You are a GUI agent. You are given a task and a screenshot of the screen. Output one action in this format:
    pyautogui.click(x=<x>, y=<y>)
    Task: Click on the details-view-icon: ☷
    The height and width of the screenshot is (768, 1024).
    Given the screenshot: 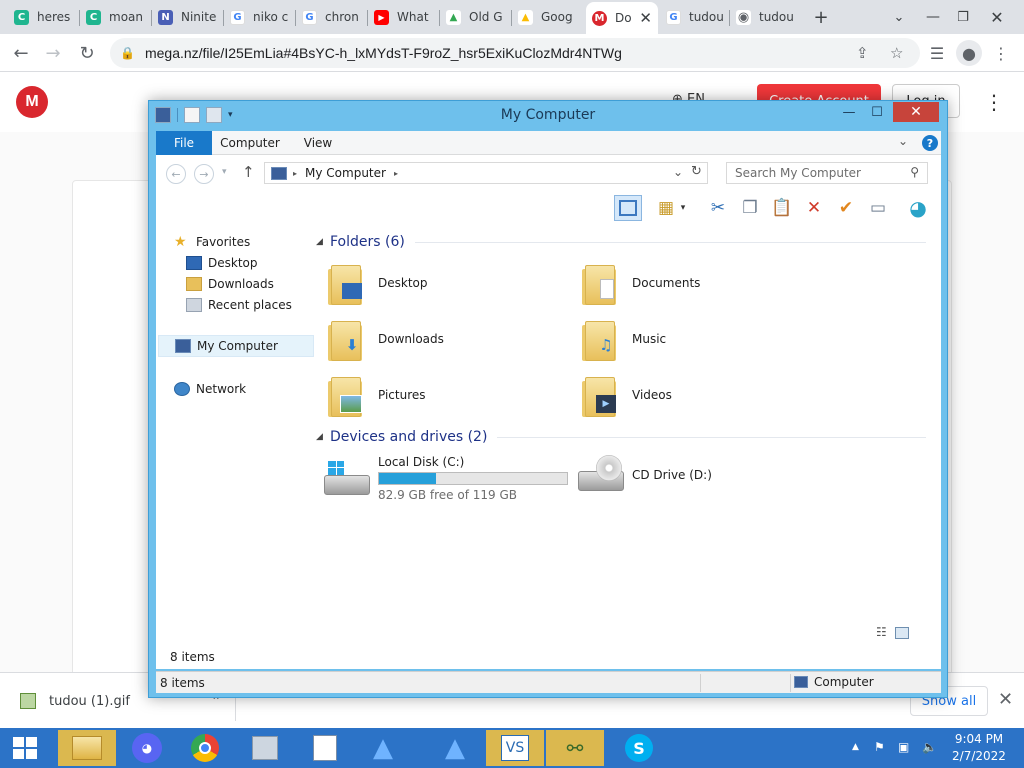 What is the action you would take?
    pyautogui.click(x=881, y=632)
    